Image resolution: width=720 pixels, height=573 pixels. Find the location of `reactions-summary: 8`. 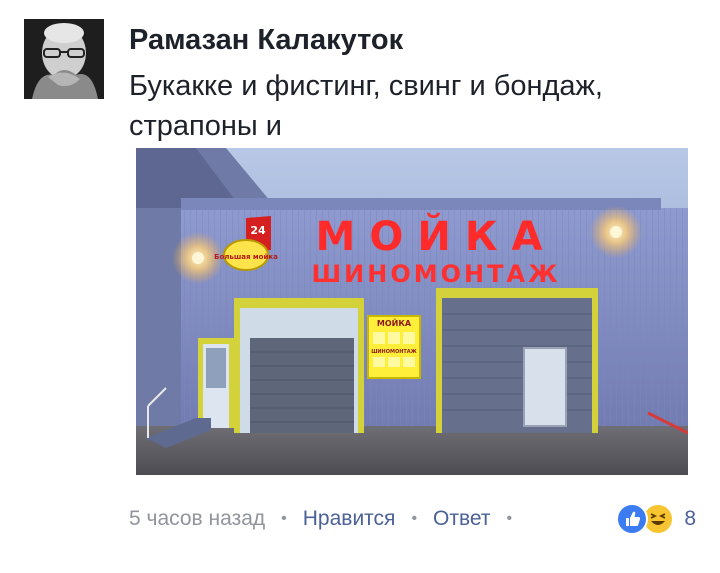

reactions-summary: 8 is located at coordinates (656, 519).